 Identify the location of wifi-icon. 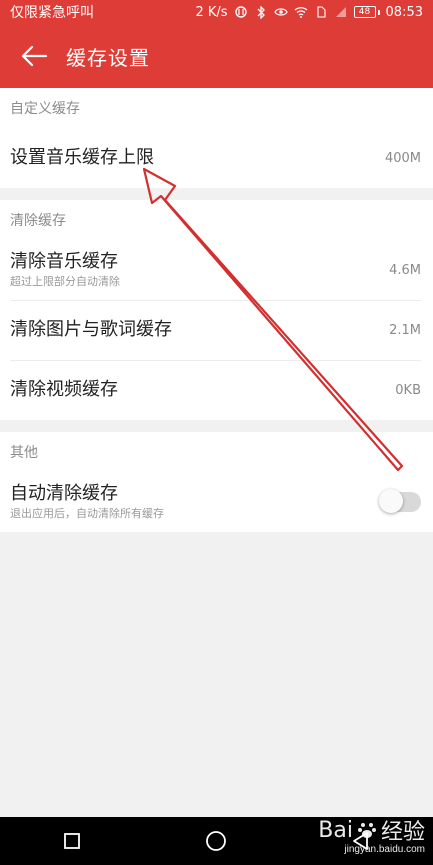
(301, 12).